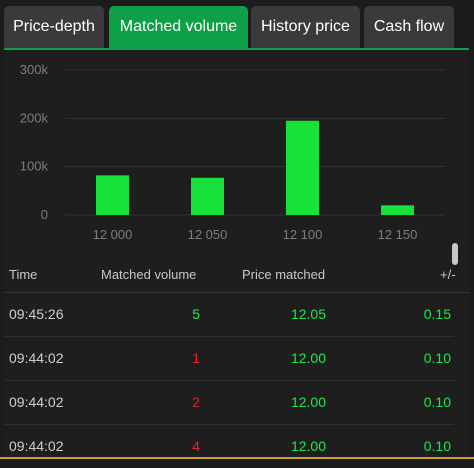 Image resolution: width=474 pixels, height=468 pixels. What do you see at coordinates (208, 234) in the screenshot?
I see `x-tick-label: 12 050` at bounding box center [208, 234].